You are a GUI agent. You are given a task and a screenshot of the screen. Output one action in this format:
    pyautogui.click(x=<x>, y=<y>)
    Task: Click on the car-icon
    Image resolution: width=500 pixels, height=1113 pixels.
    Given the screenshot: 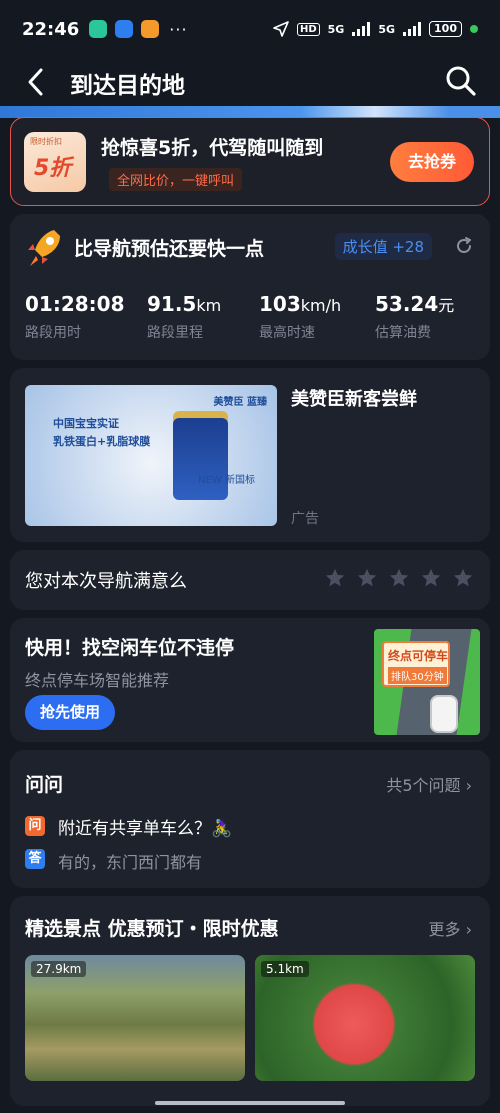 What is the action you would take?
    pyautogui.click(x=444, y=714)
    